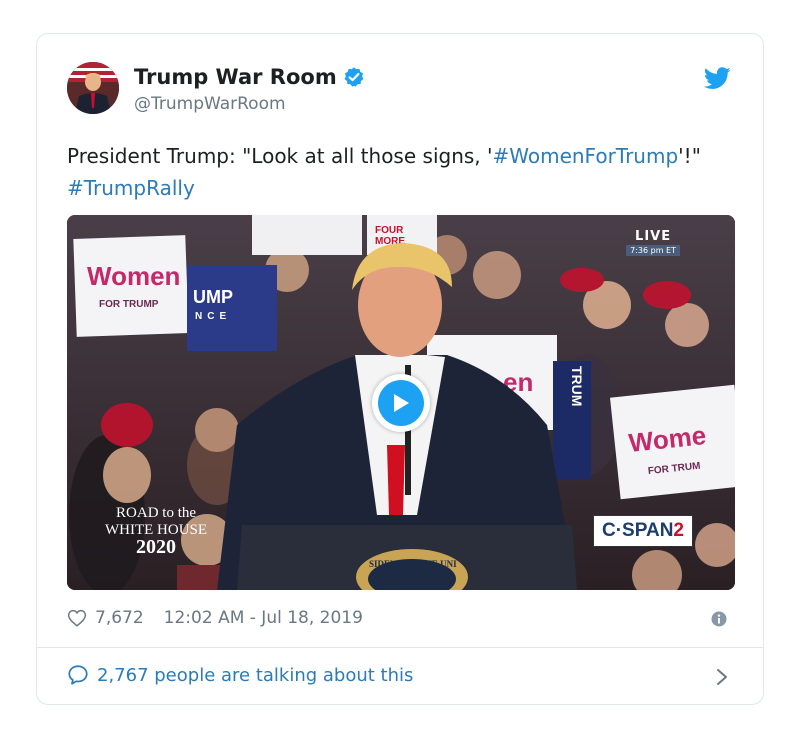  What do you see at coordinates (653, 236) in the screenshot?
I see `live-label: LIVE` at bounding box center [653, 236].